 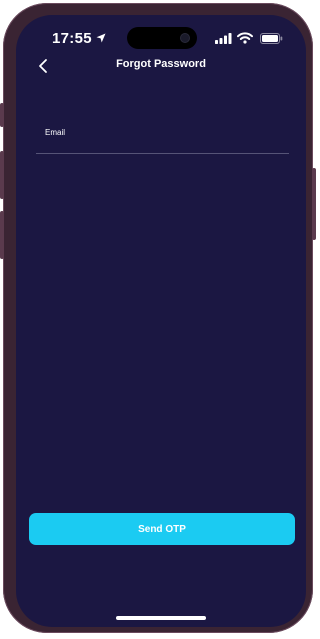 What do you see at coordinates (2, 235) in the screenshot?
I see `volume-down-button` at bounding box center [2, 235].